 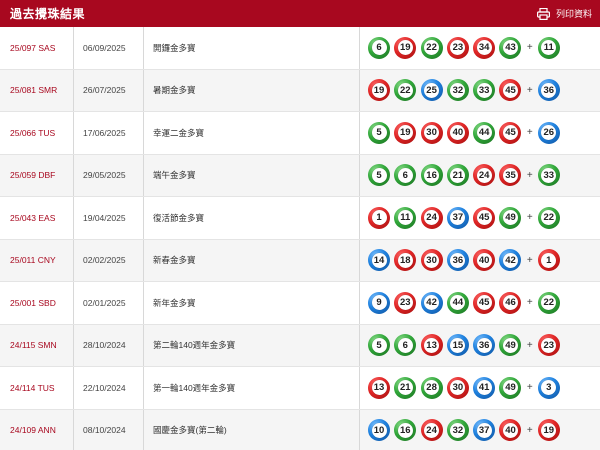 What do you see at coordinates (37, 90) in the screenshot?
I see `draw-number: 25/081 SMR` at bounding box center [37, 90].